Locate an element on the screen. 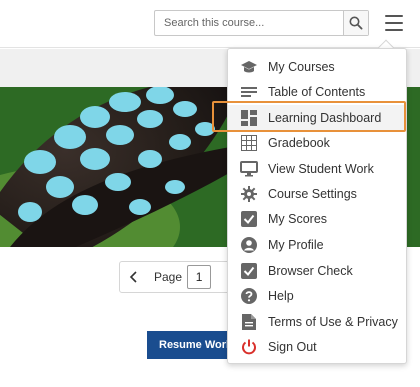 The width and height of the screenshot is (420, 387). course-header is located at coordinates (210, 24).